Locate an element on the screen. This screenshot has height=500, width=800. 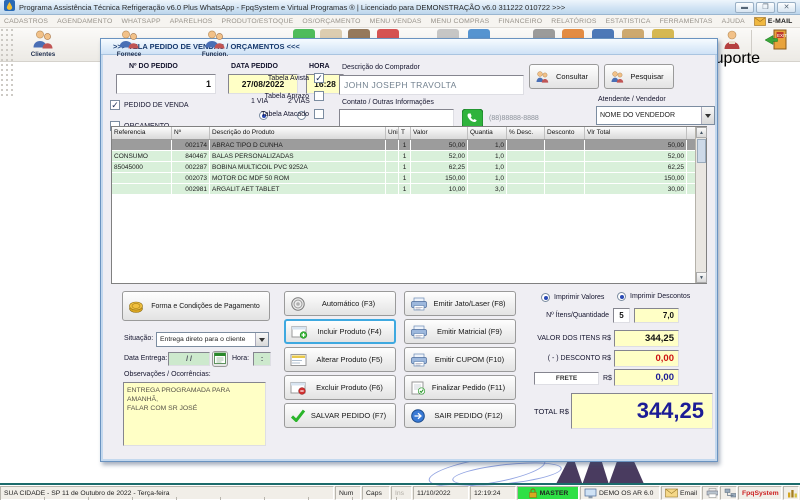
salvar-pedido-f7-button: SALVAR PEDIDO (F7) is located at coordinates (340, 415).